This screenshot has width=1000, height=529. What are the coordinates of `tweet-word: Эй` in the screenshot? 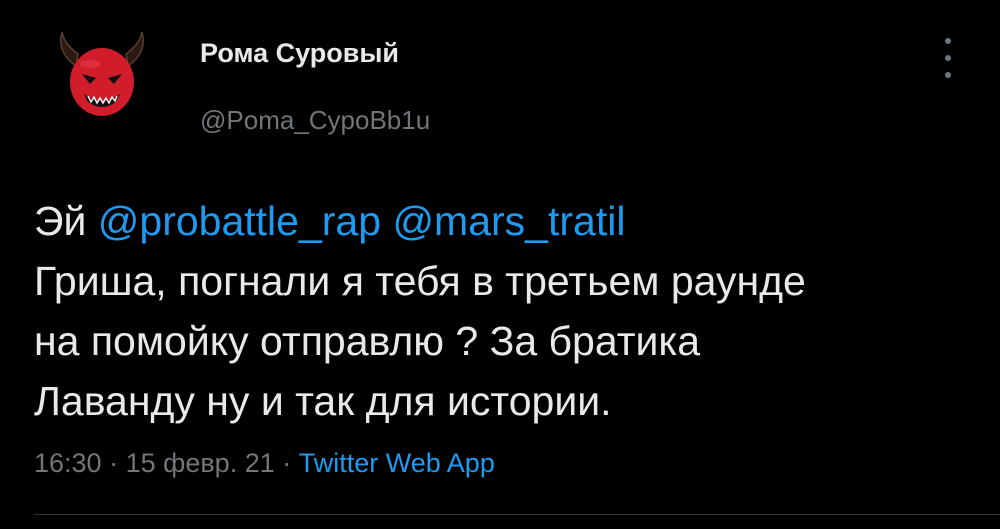 It's located at (60, 221).